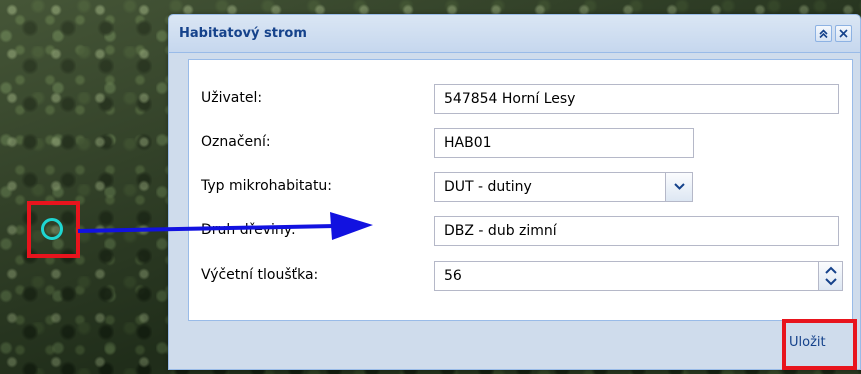 The height and width of the screenshot is (374, 861). What do you see at coordinates (225, 226) in the screenshot?
I see `pointer-arrow` at bounding box center [225, 226].